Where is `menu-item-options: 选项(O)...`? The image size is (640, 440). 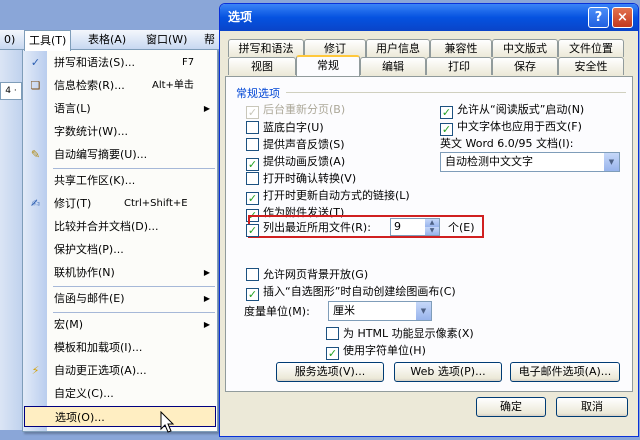
menu-item-options: 选项(O)... is located at coordinates (120, 416).